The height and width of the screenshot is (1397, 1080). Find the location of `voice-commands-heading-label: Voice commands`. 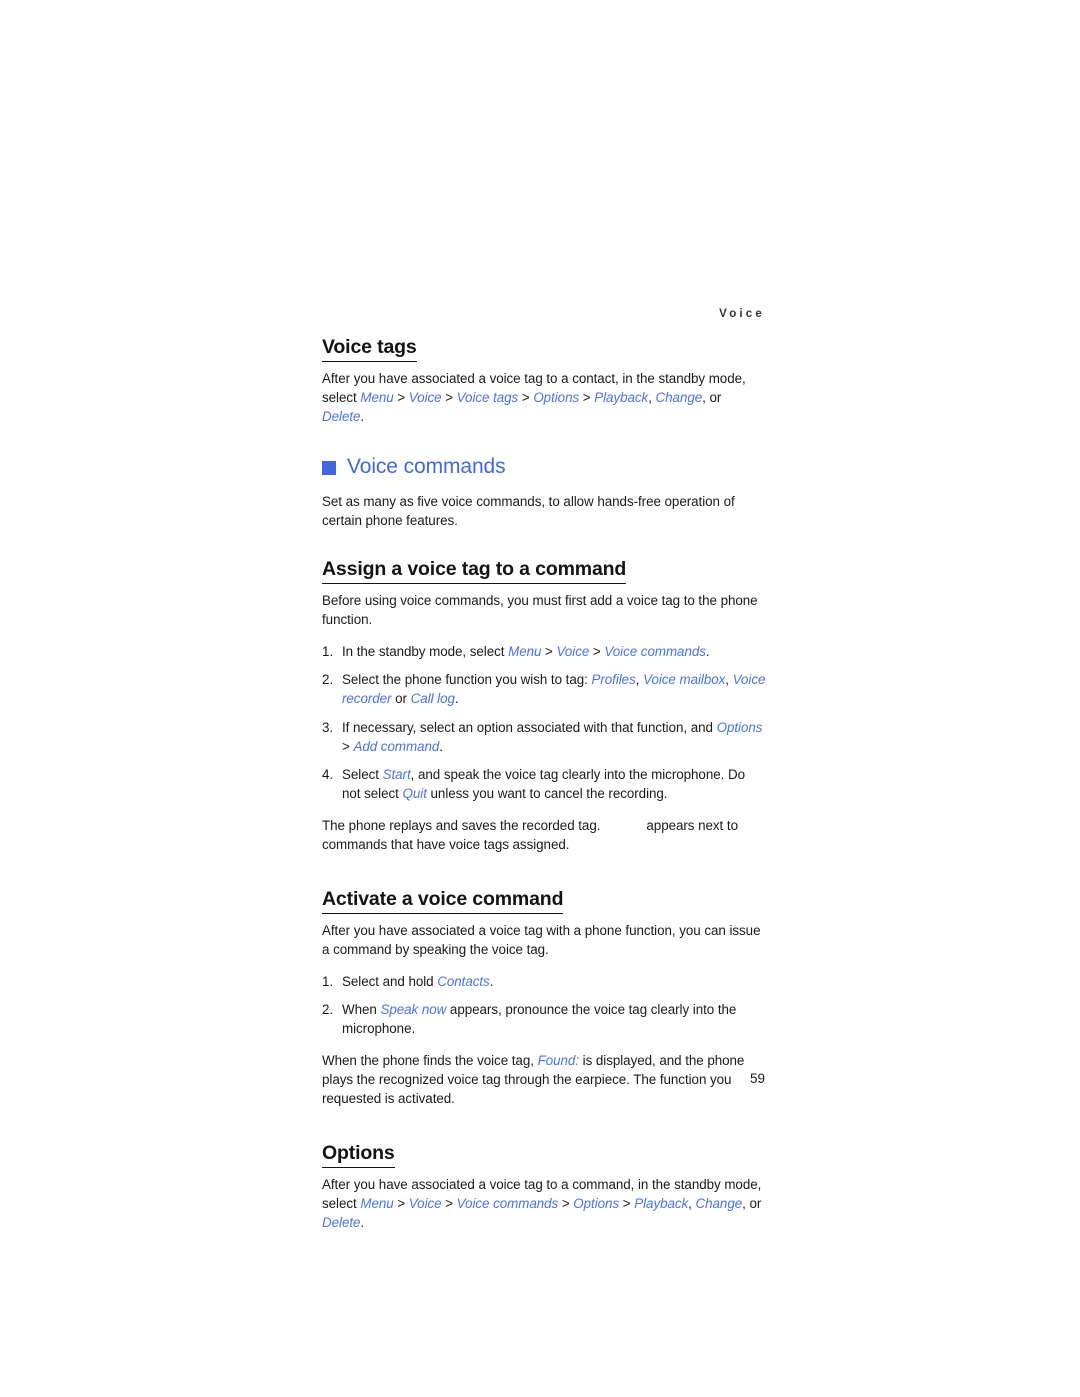

voice-commands-heading-label: Voice commands is located at coordinates (426, 467).